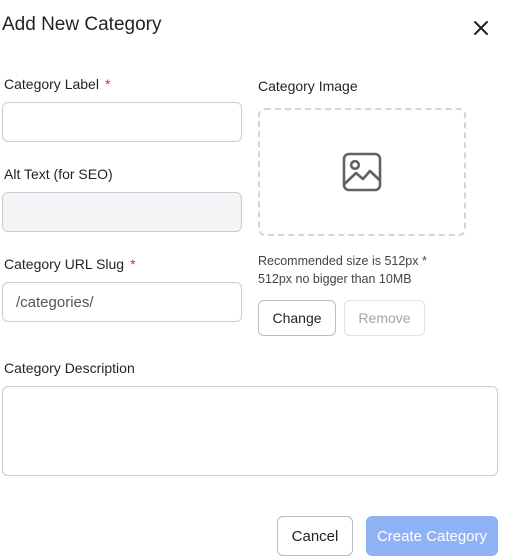  I want to click on cancel-button: Cancel, so click(315, 536).